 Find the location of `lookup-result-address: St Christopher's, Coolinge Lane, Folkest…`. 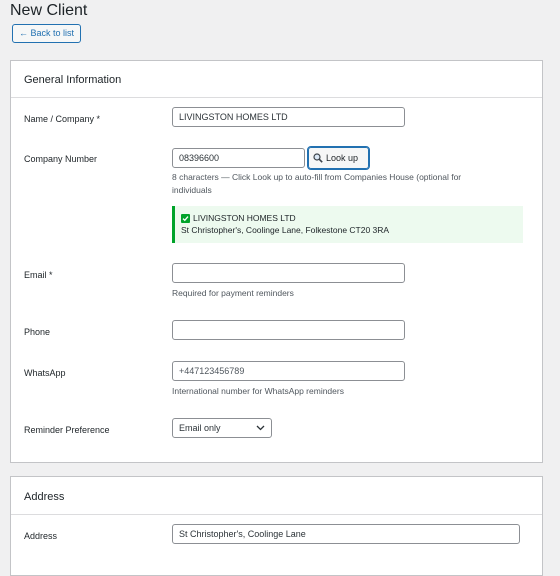

lookup-result-address: St Christopher's, Coolinge Lane, Folkest… is located at coordinates (285, 230).